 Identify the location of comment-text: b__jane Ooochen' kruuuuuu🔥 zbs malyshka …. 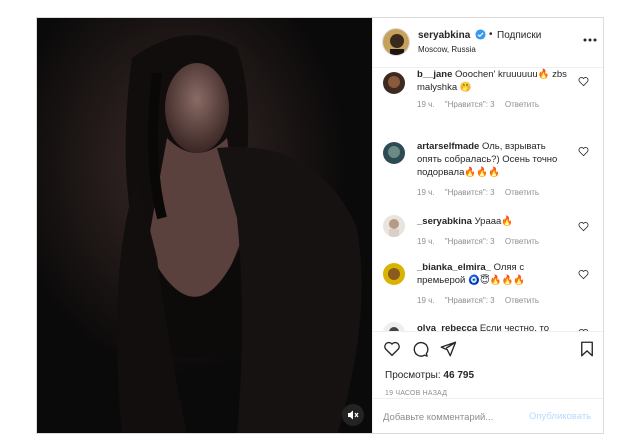
(492, 81).